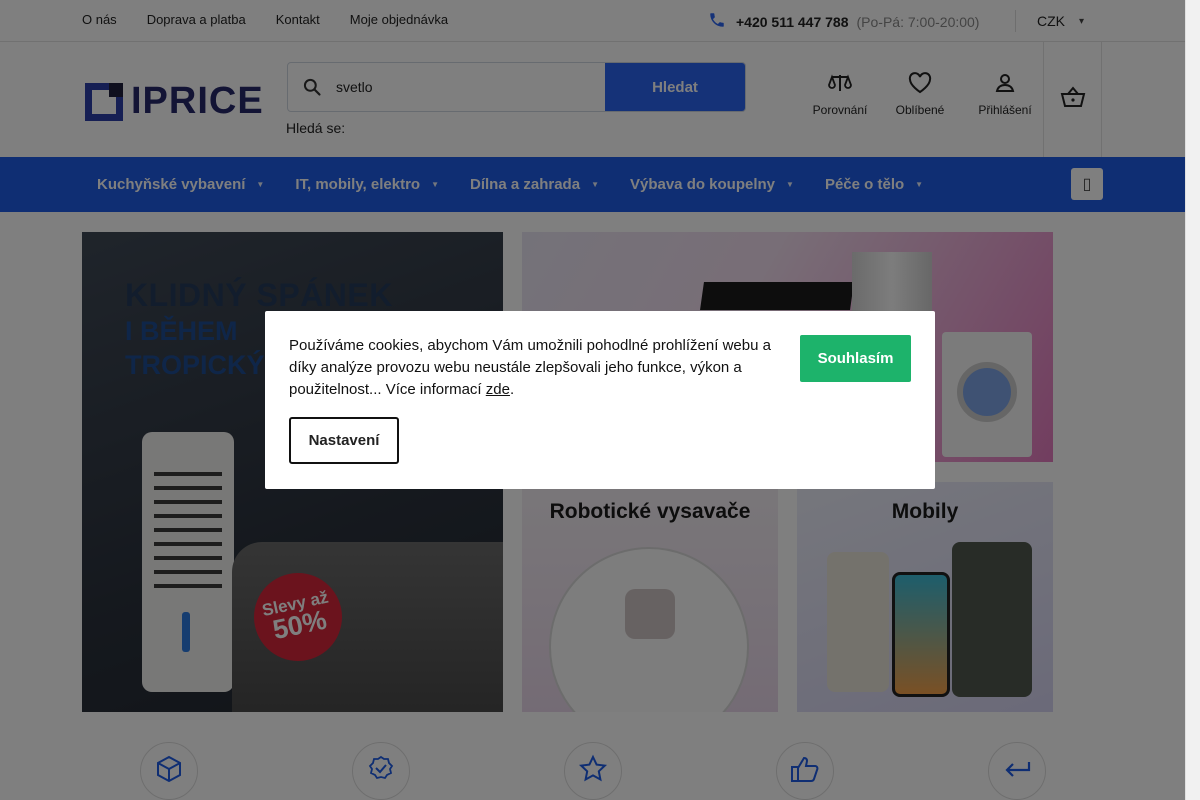 This screenshot has width=1200, height=800. What do you see at coordinates (171, 184) in the screenshot?
I see `nav-item-label: Kuchyňské vybavení` at bounding box center [171, 184].